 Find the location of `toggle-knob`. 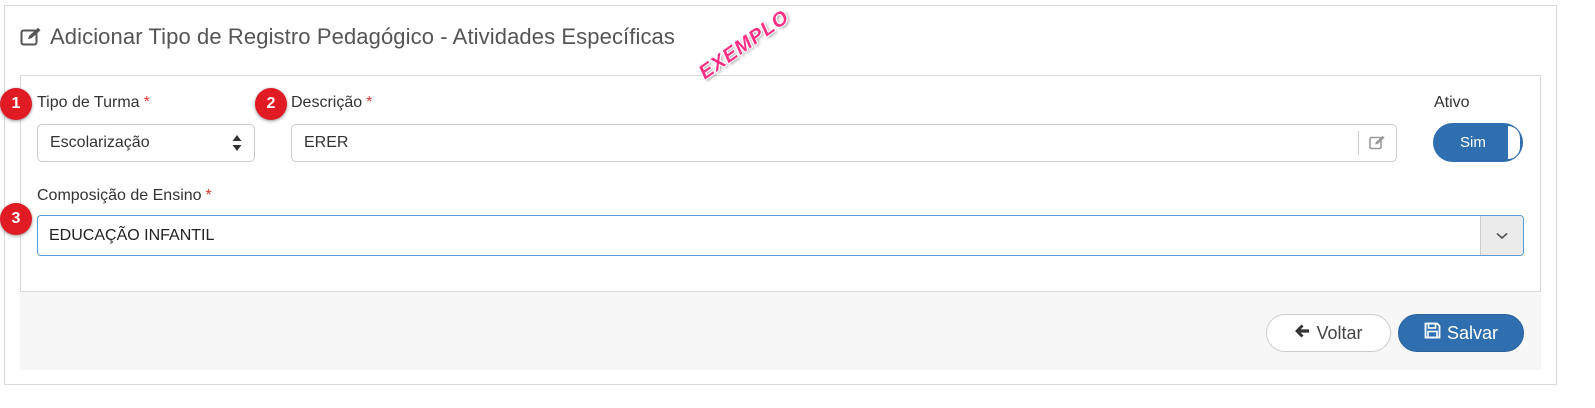

toggle-knob is located at coordinates (1514, 142).